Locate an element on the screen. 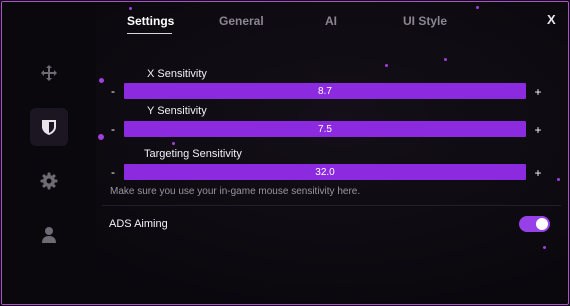 The height and width of the screenshot is (306, 570). shield-icon is located at coordinates (49, 127).